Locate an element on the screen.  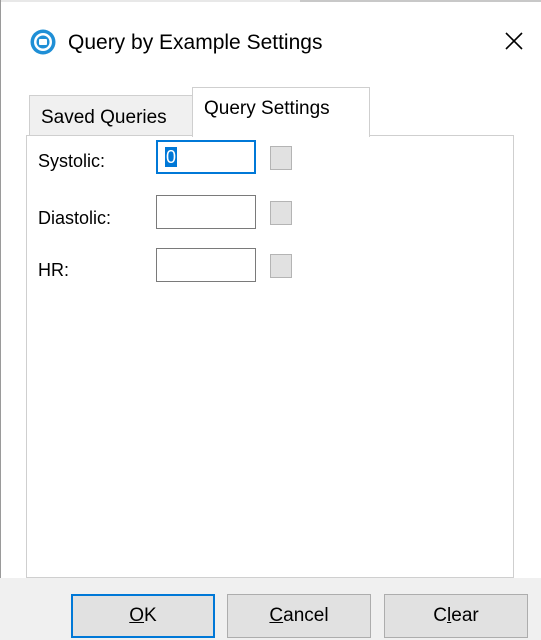
tab-label: Query Settings is located at coordinates (267, 108).